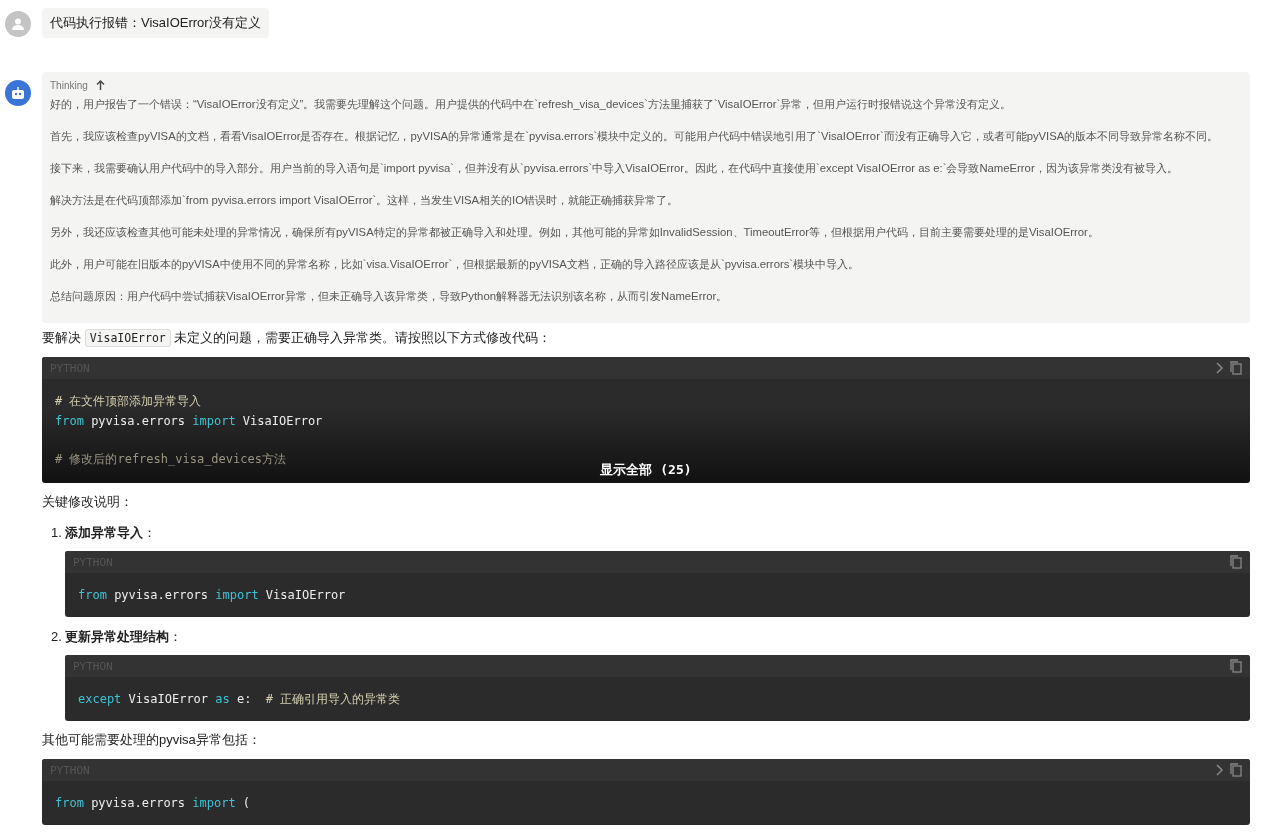 This screenshot has height=840, width=1264. What do you see at coordinates (88, 502) in the screenshot?
I see `answer-paragraph: 关键修改说明：` at bounding box center [88, 502].